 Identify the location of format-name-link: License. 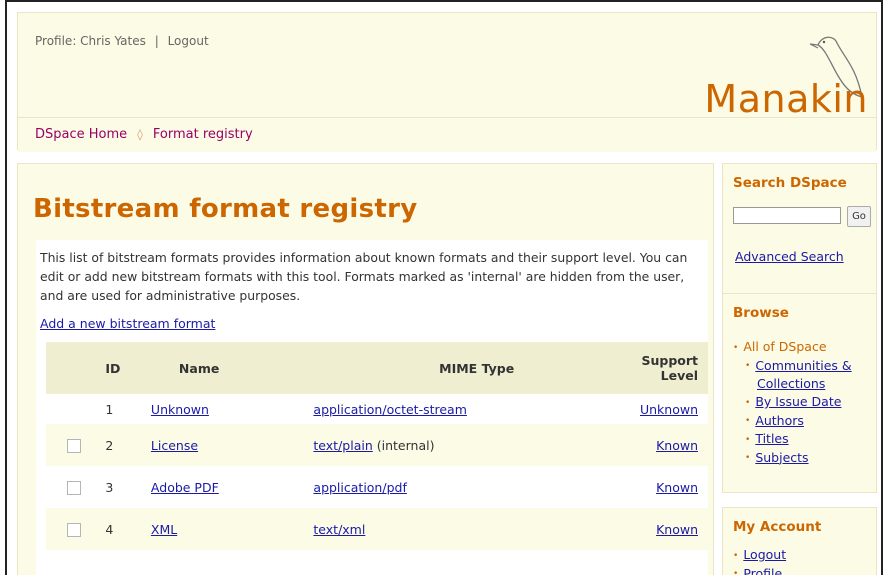
(174, 445).